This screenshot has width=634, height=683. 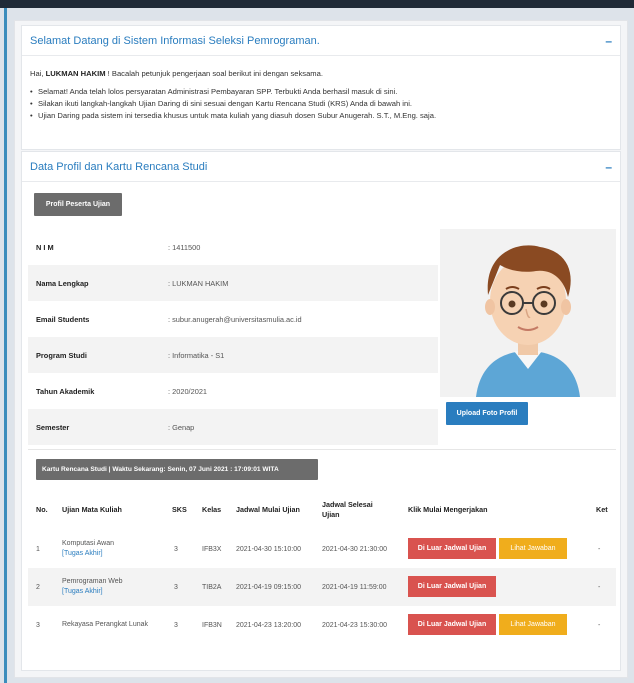 I want to click on cell-end: 2021-04-23 15:30:00, so click(x=354, y=625).